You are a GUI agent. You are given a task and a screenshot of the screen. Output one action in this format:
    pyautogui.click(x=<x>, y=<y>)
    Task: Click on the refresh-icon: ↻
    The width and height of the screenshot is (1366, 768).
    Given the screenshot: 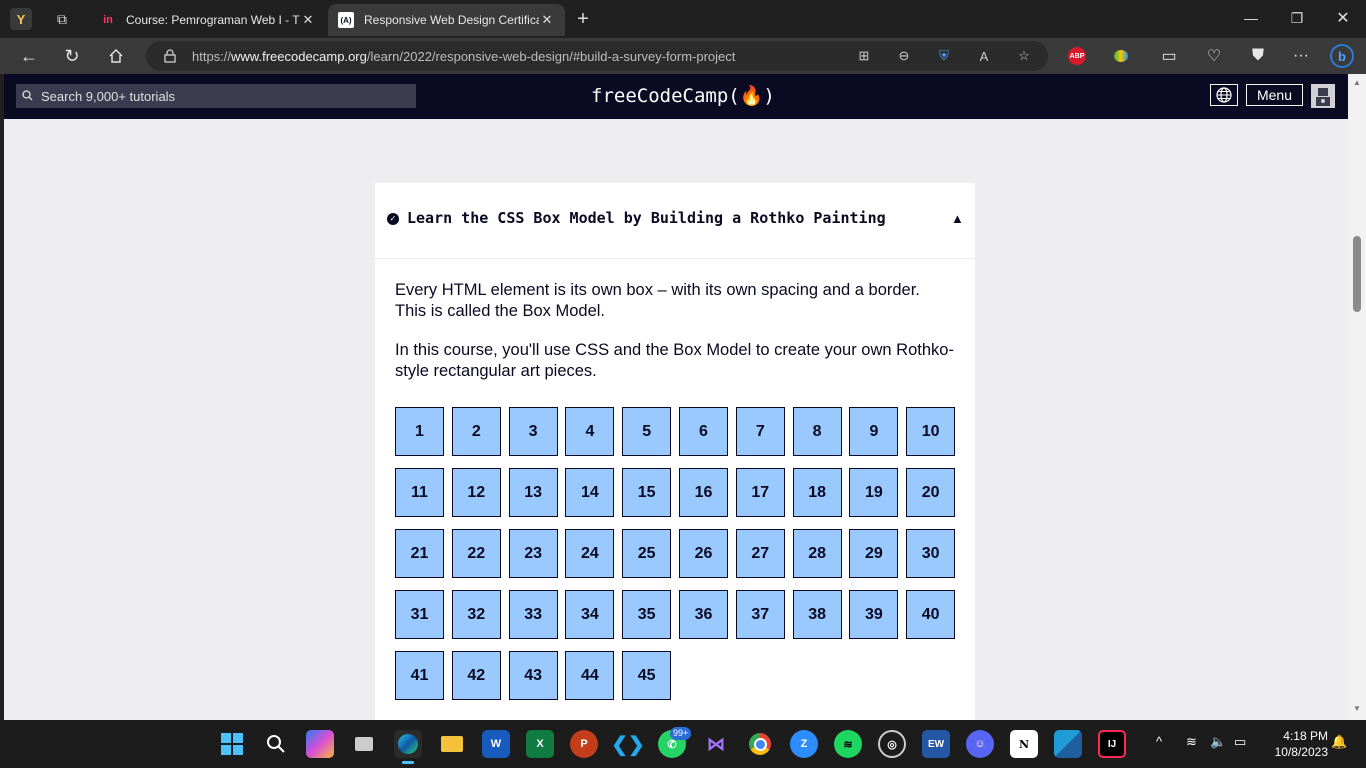 What is the action you would take?
    pyautogui.click(x=72, y=56)
    